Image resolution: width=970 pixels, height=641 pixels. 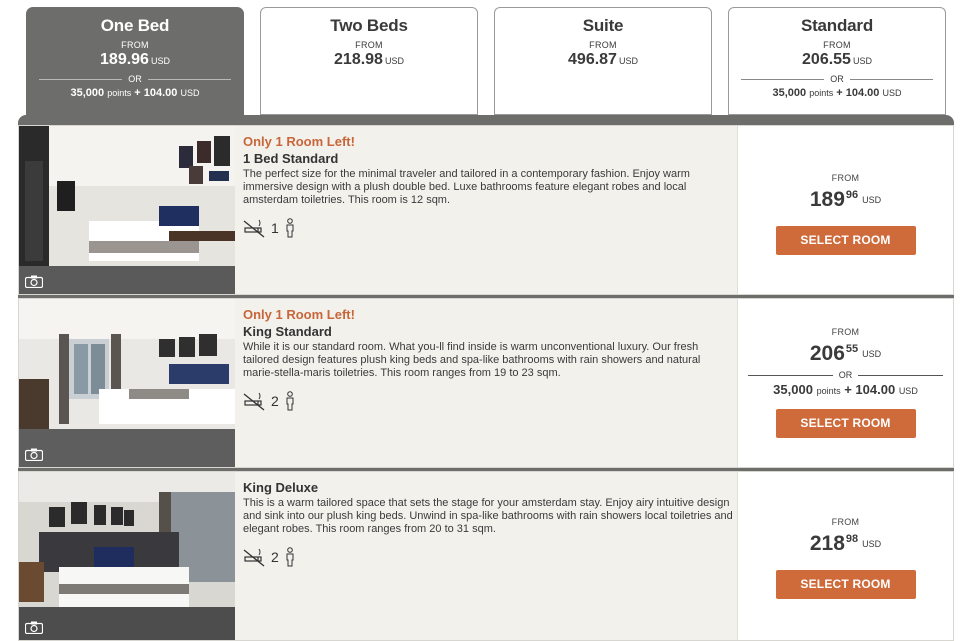 I want to click on tab-two-beds: Two Beds FROM 218.98 USD, so click(x=369, y=61).